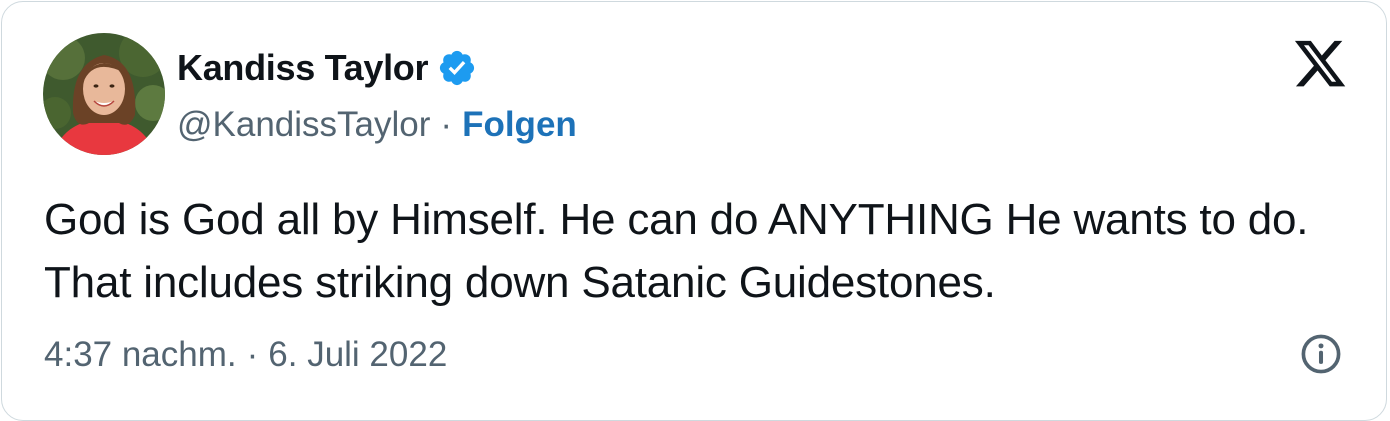 The image size is (1390, 421). I want to click on x-logo-icon, so click(1320, 66).